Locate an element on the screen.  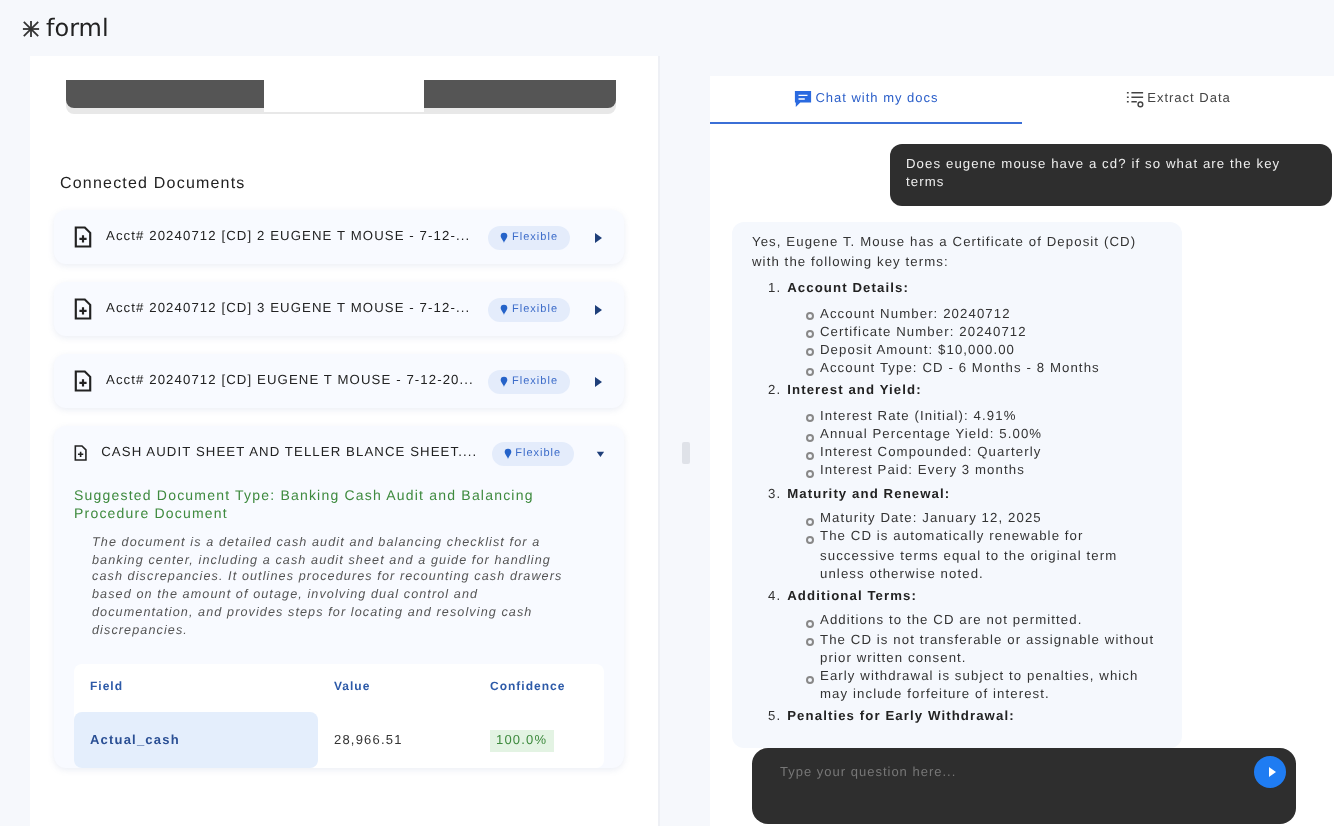
list-settings-icon is located at coordinates (1134, 99).